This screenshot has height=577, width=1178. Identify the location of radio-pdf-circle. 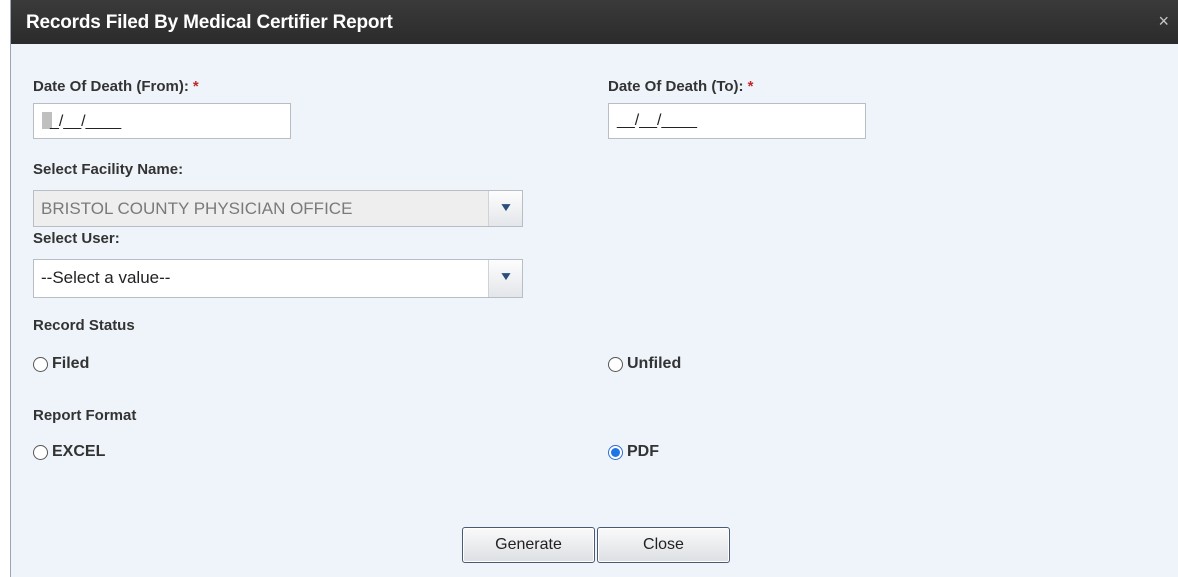
(615, 452).